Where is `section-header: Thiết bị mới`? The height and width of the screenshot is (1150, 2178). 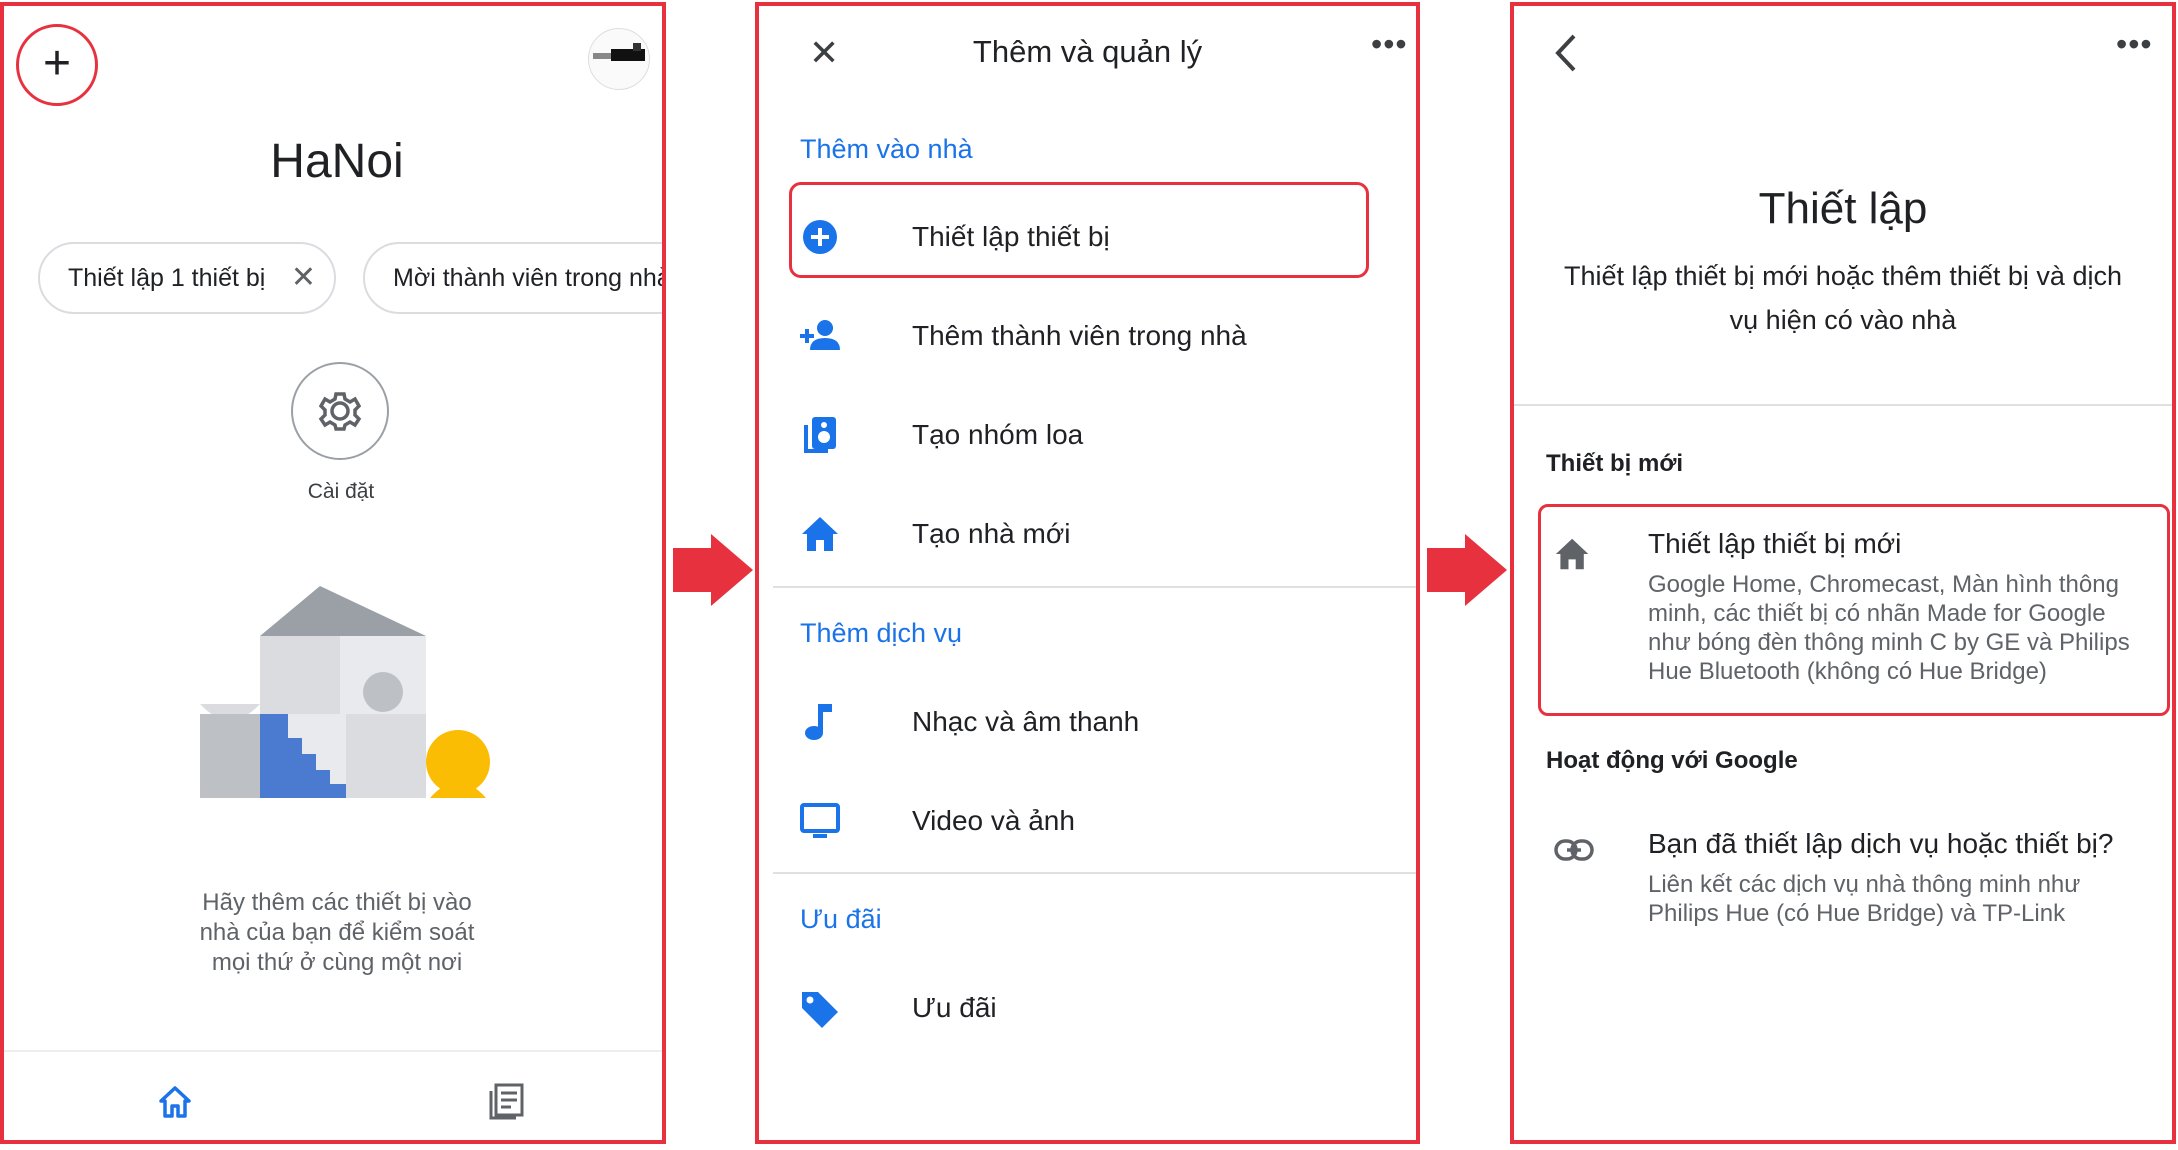
section-header: Thiết bị mới is located at coordinates (1615, 463).